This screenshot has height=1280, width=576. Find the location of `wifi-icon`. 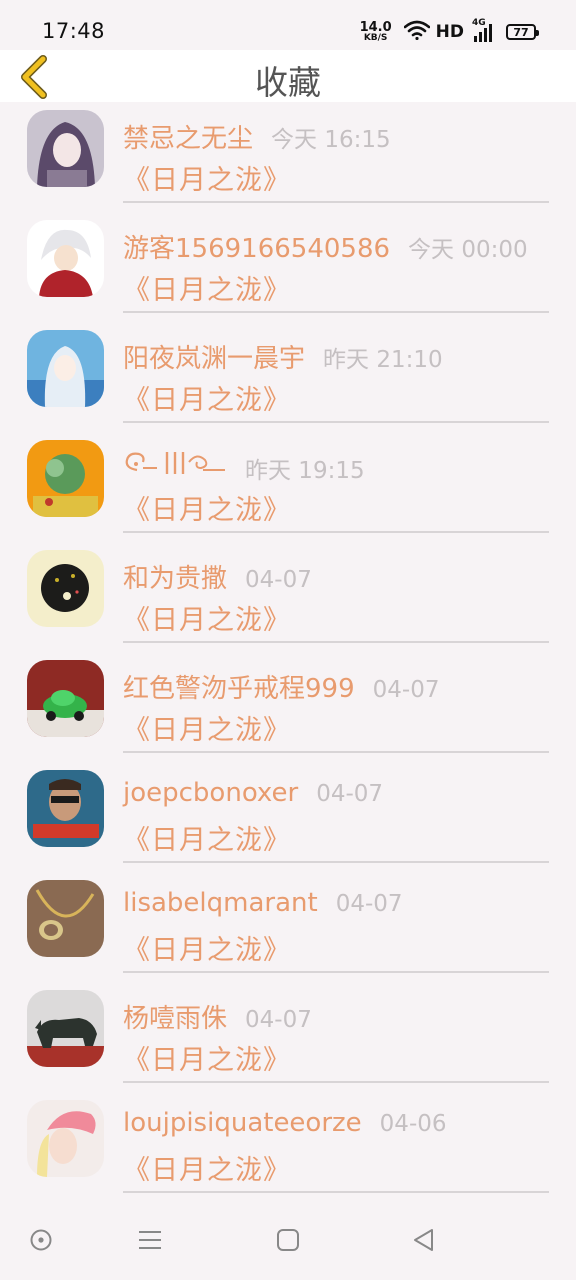

wifi-icon is located at coordinates (416, 32).